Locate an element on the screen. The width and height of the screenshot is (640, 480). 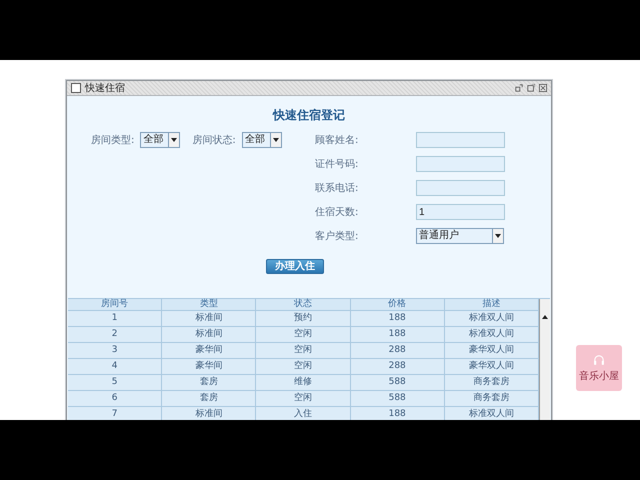
column-header: 类型 is located at coordinates (209, 304).